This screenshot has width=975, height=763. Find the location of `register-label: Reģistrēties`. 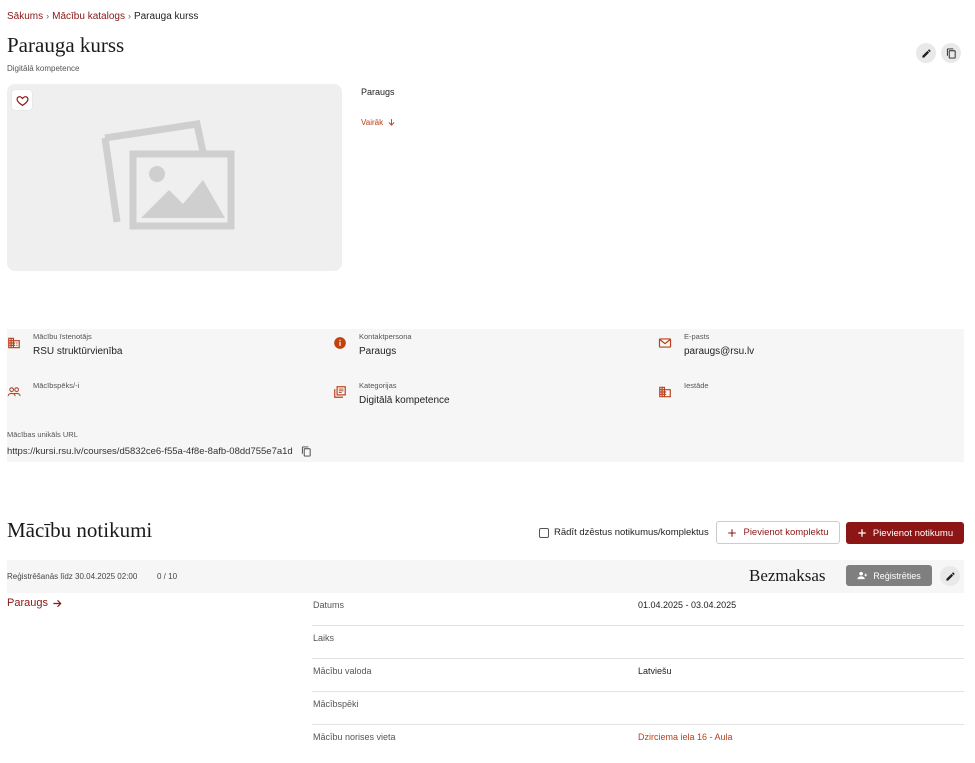

register-label: Reģistrēties is located at coordinates (897, 575).